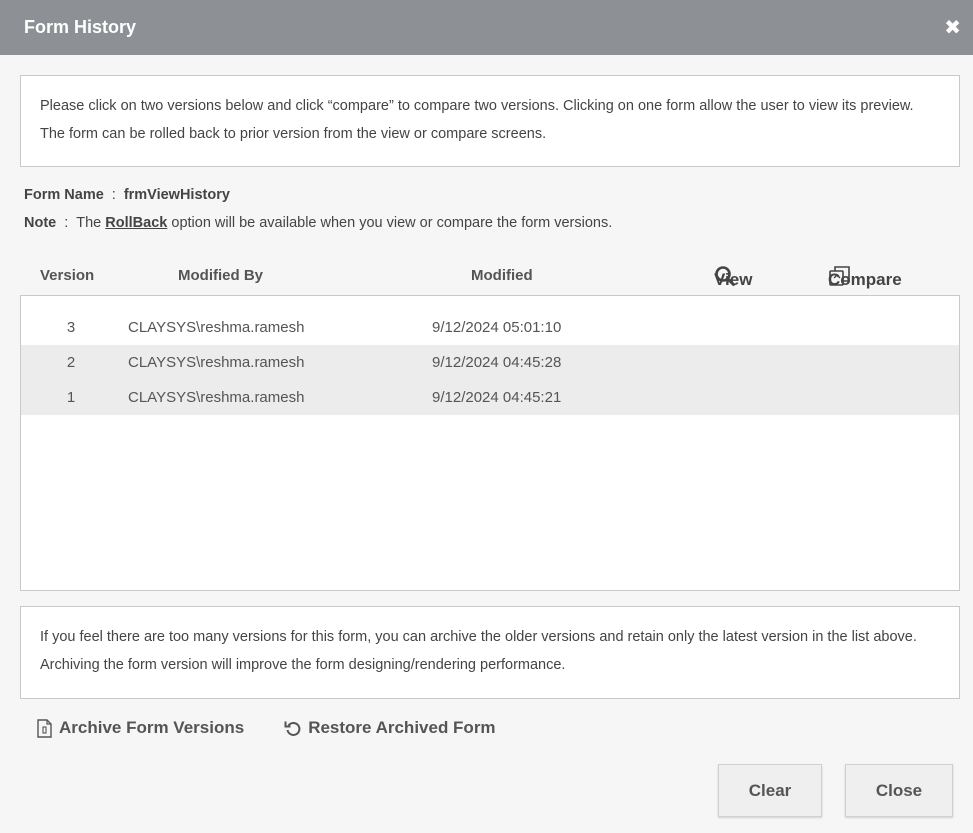 This screenshot has height=833, width=973. I want to click on close-icon: ✖, so click(952, 28).